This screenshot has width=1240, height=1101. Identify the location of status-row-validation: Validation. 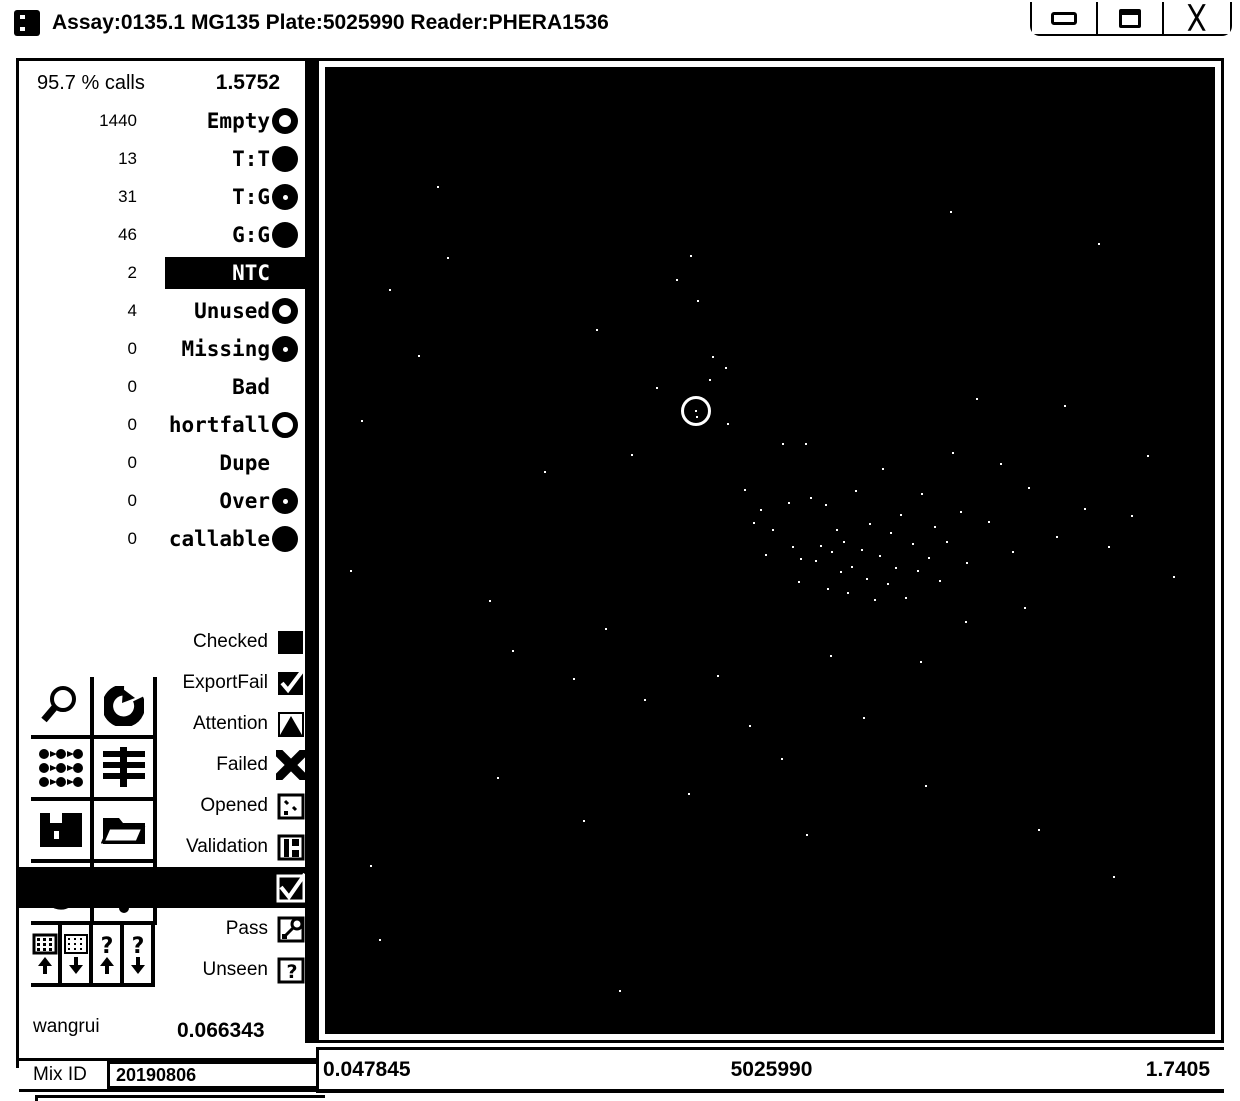
(236, 846).